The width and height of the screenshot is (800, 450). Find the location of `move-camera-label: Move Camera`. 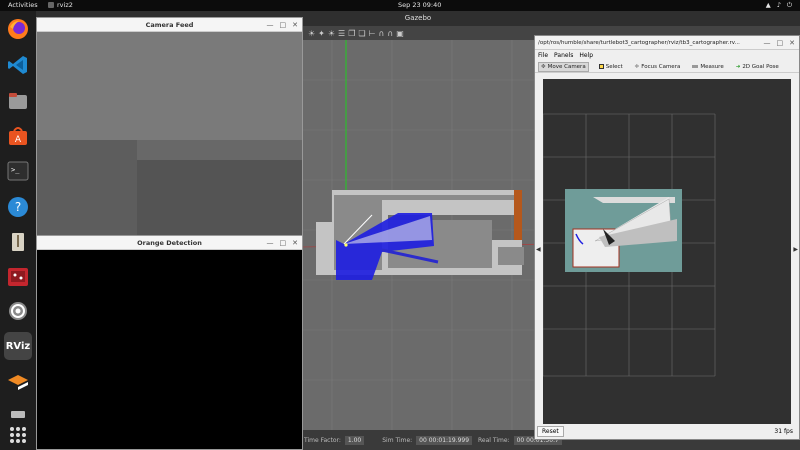

move-camera-label: Move Camera is located at coordinates (566, 66).